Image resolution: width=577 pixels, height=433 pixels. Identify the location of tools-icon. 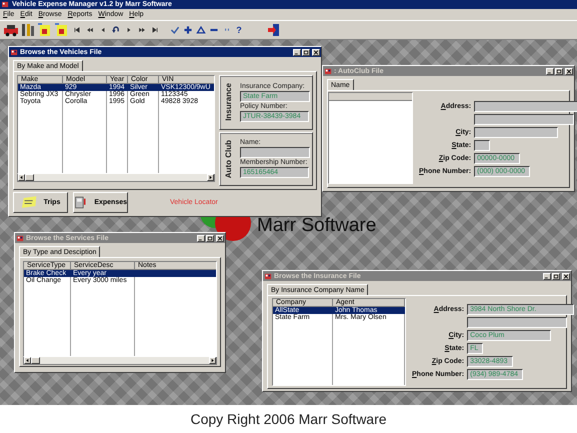
(28, 30).